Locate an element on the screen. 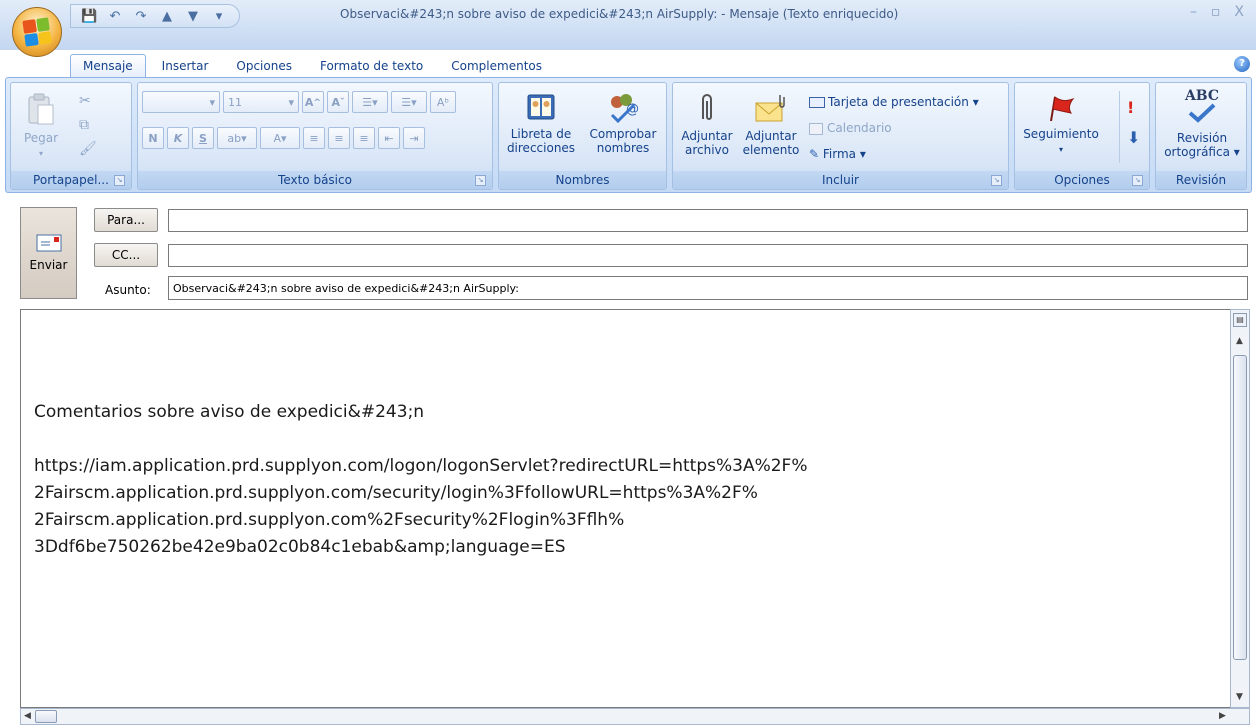 This screenshot has width=1256, height=725. minimize-icon: – is located at coordinates (1193, 12).